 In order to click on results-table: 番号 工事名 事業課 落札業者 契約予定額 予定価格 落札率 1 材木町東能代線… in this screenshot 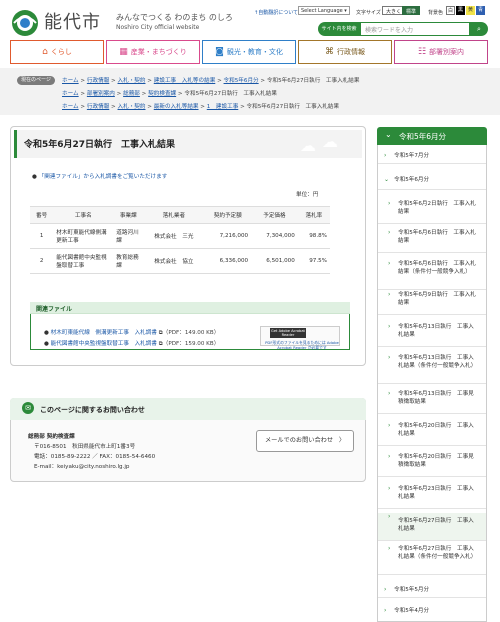, I will do `click(180, 240)`.